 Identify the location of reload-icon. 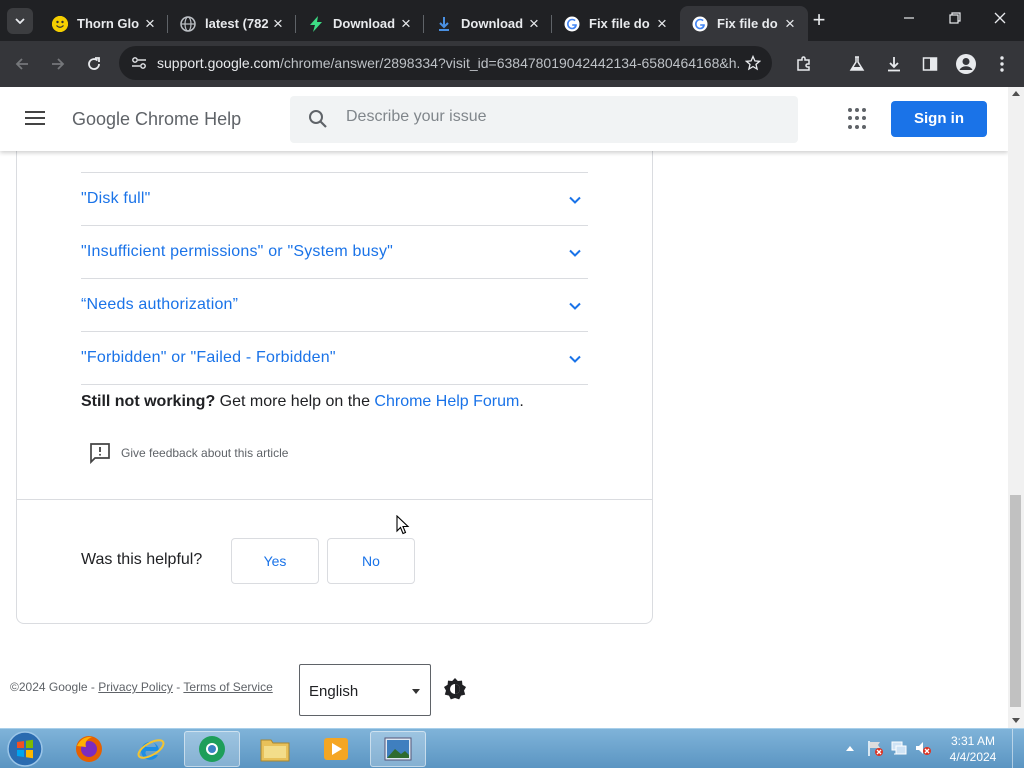
(94, 63).